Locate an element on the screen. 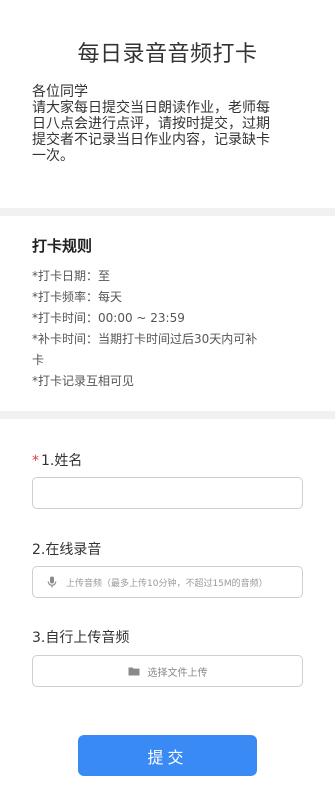 This screenshot has width=335, height=792. microphone-icon is located at coordinates (52, 582).